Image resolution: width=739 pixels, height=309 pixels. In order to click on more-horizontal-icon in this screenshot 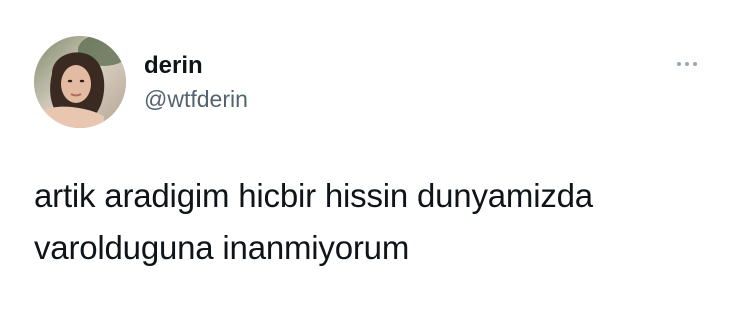, I will do `click(679, 64)`.